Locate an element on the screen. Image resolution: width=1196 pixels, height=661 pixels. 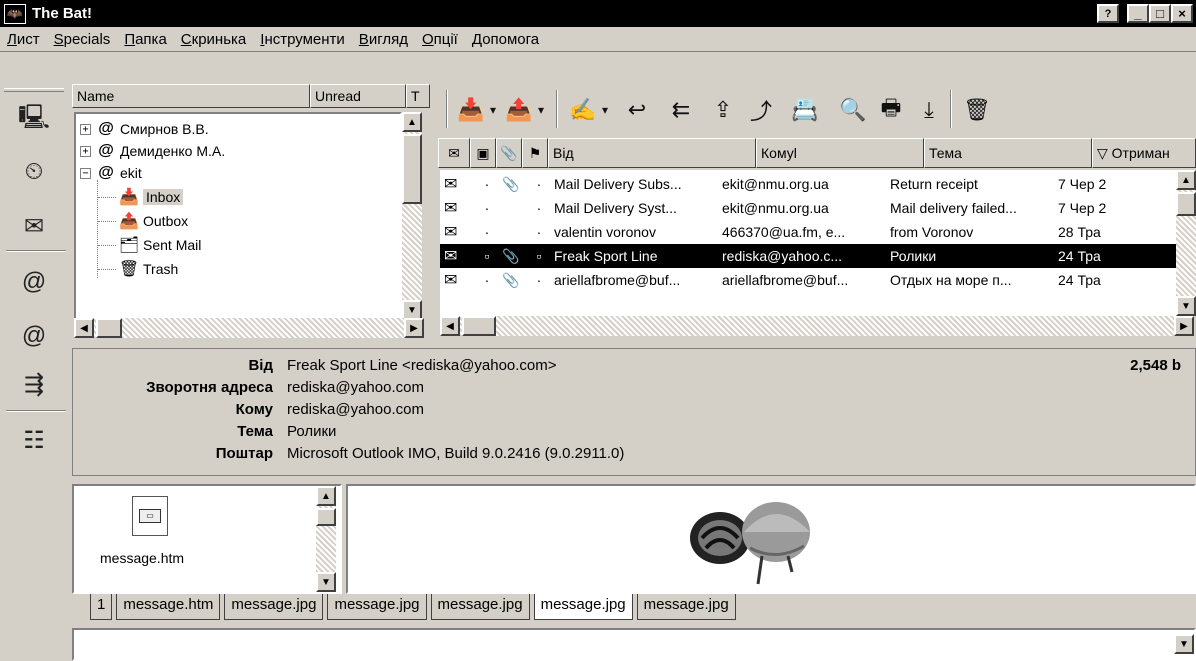
to-value: rediska@yahoo.com is located at coordinates (355, 409).